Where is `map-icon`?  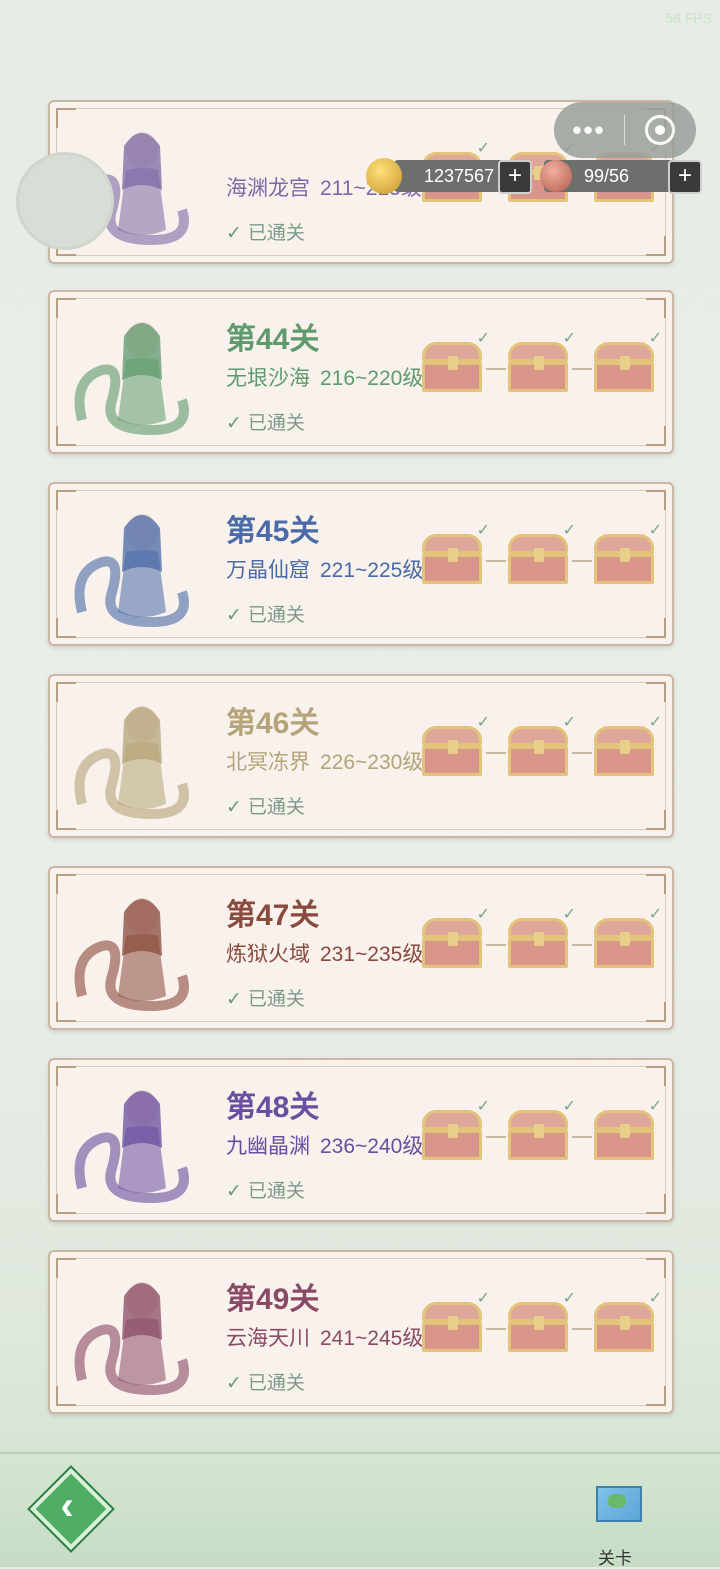 map-icon is located at coordinates (619, 1504).